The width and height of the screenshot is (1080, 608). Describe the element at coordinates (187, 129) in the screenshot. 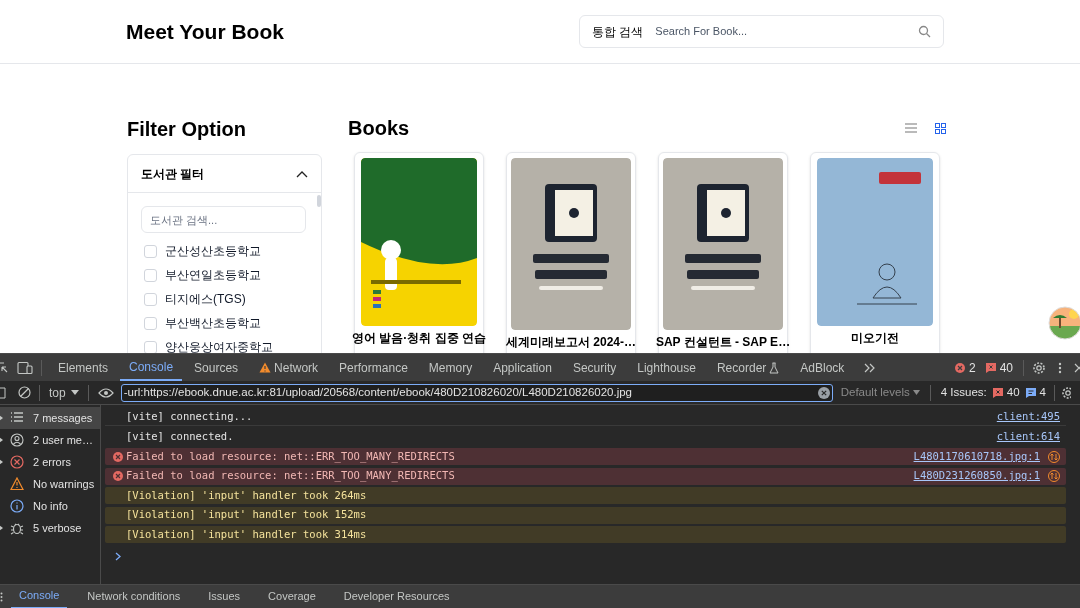

I see `section-heading: Filter Option` at that location.